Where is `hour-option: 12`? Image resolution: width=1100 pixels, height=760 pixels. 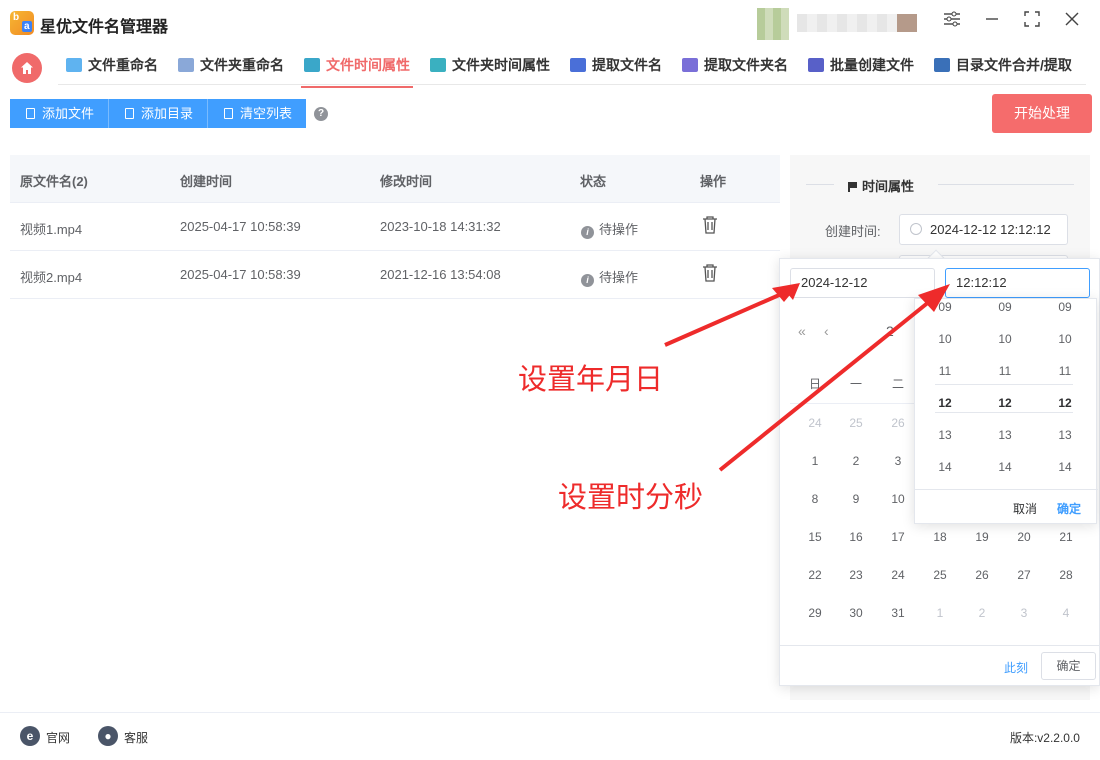
hour-option: 12 is located at coordinates (945, 403).